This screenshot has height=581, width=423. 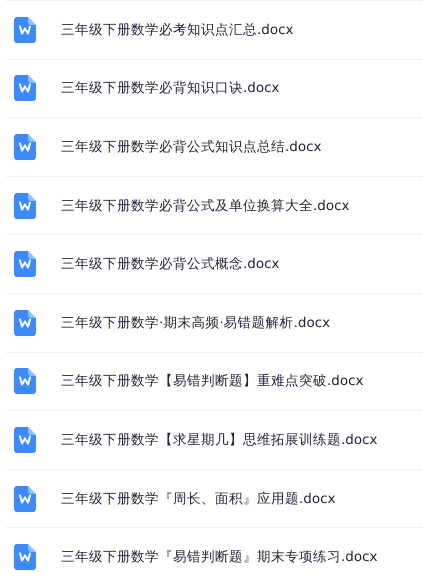 I want to click on file-name: 三年级下册数学·期末高频·易错题解析.docx, so click(x=195, y=323).